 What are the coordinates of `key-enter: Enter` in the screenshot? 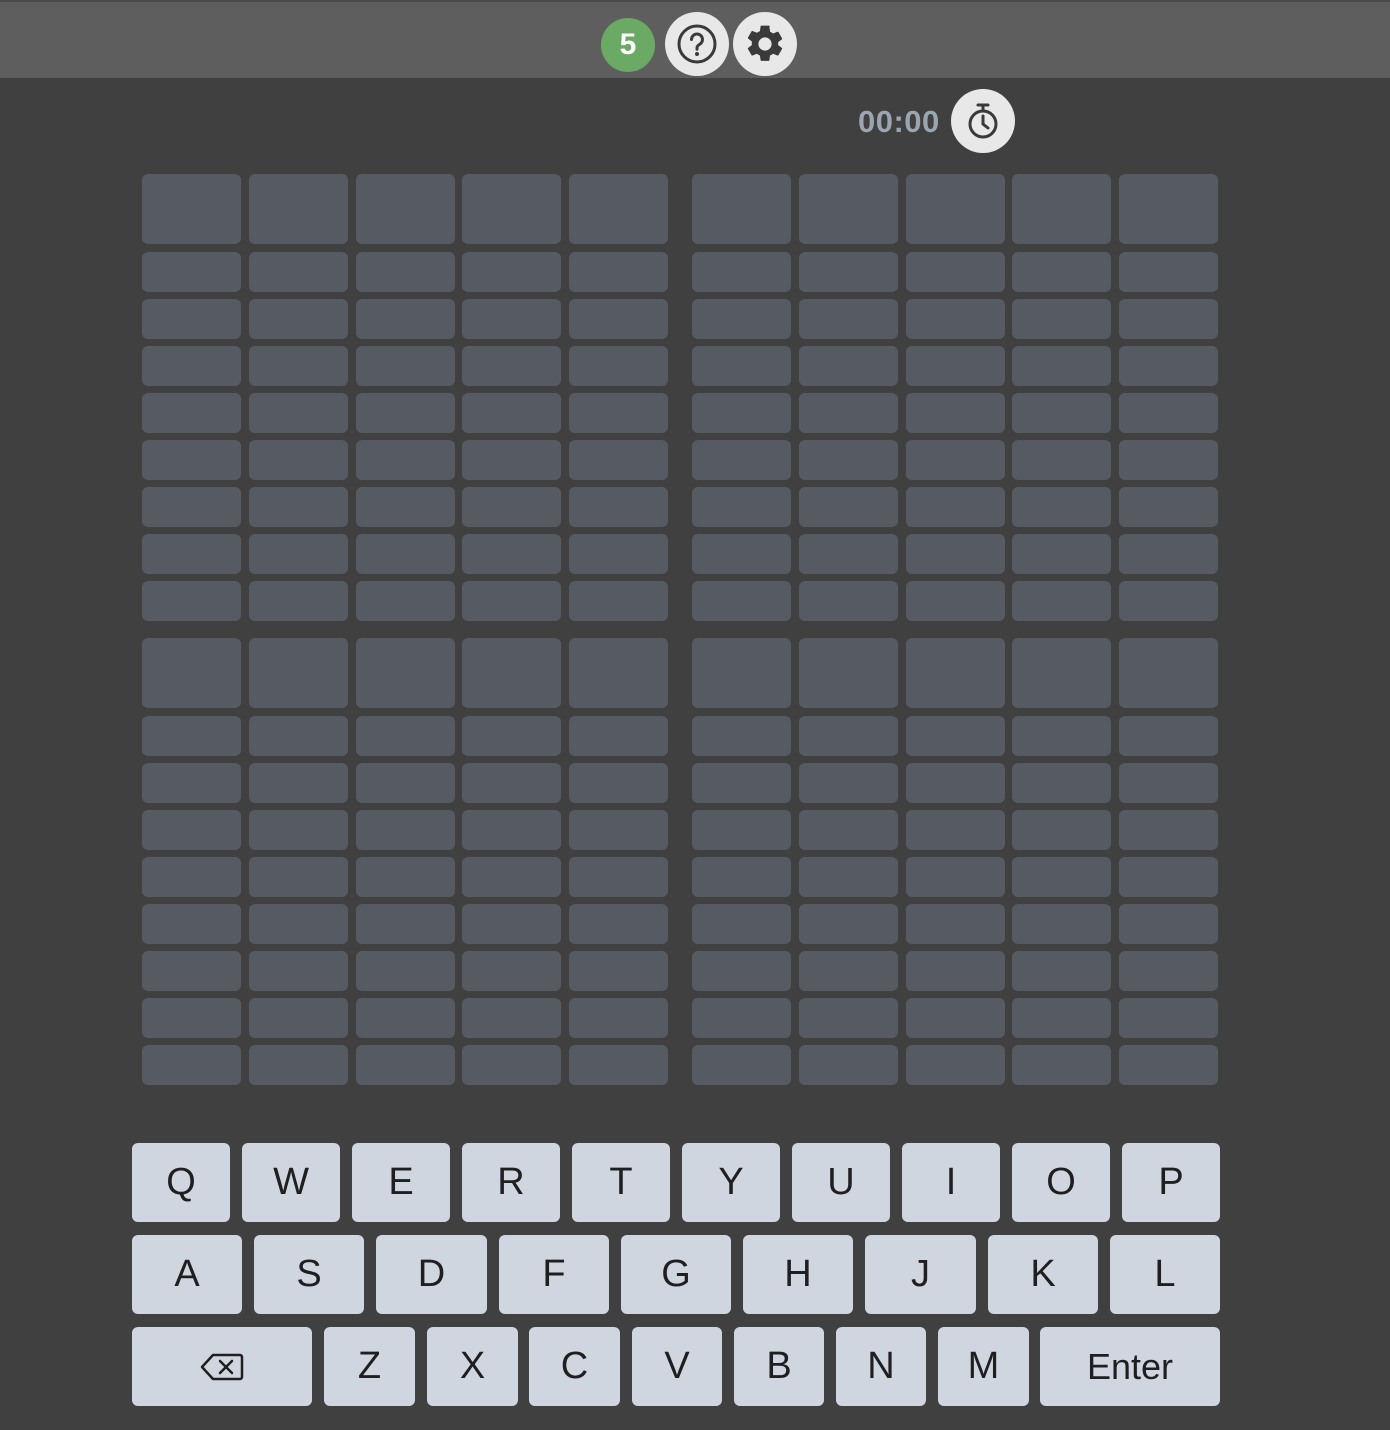 It's located at (1130, 1366).